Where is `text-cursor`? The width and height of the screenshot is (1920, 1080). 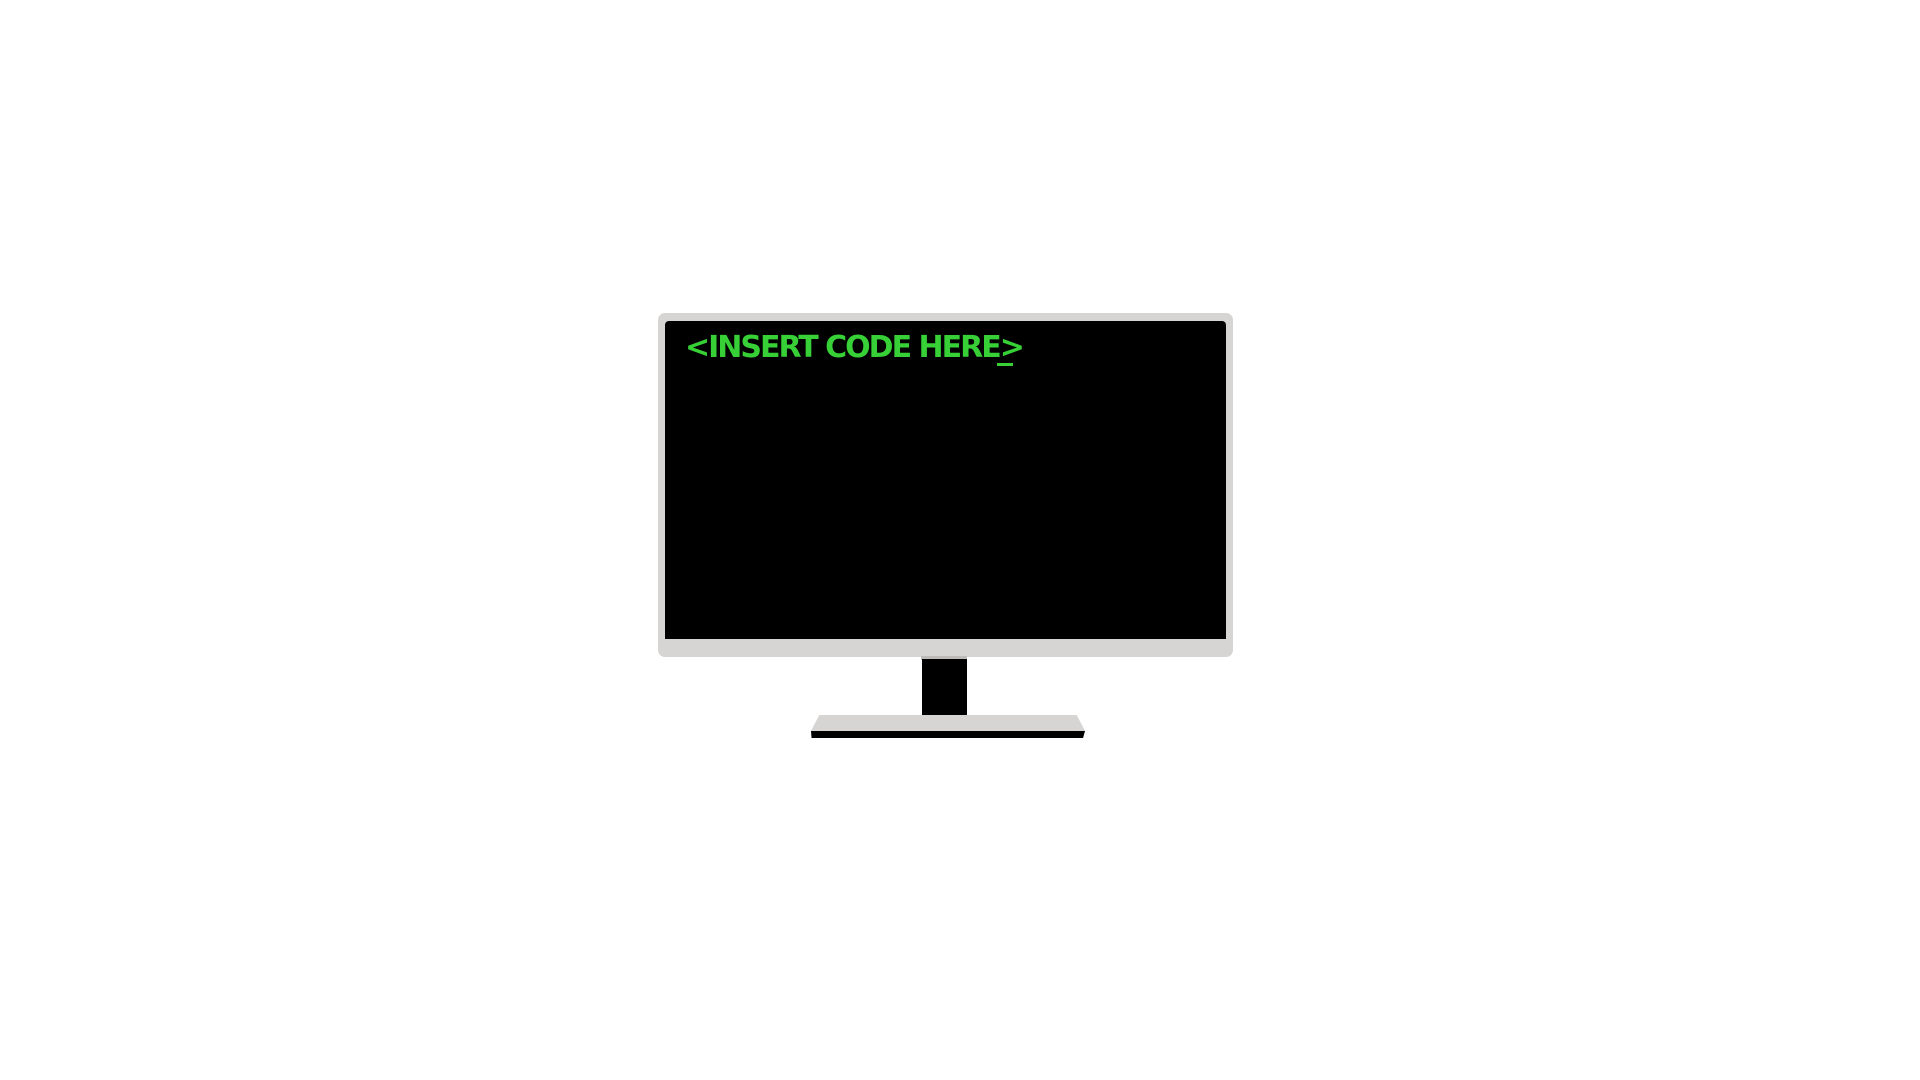
text-cursor is located at coordinates (1005, 364).